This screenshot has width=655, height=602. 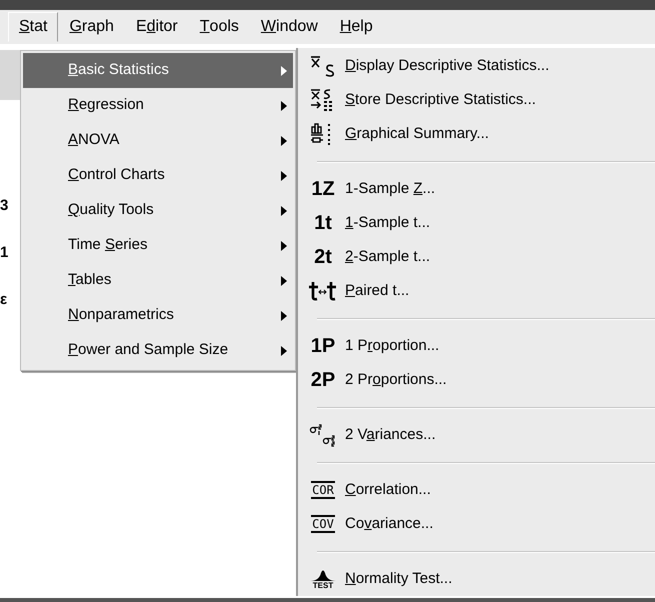 What do you see at coordinates (323, 435) in the screenshot?
I see `two-variances-icon` at bounding box center [323, 435].